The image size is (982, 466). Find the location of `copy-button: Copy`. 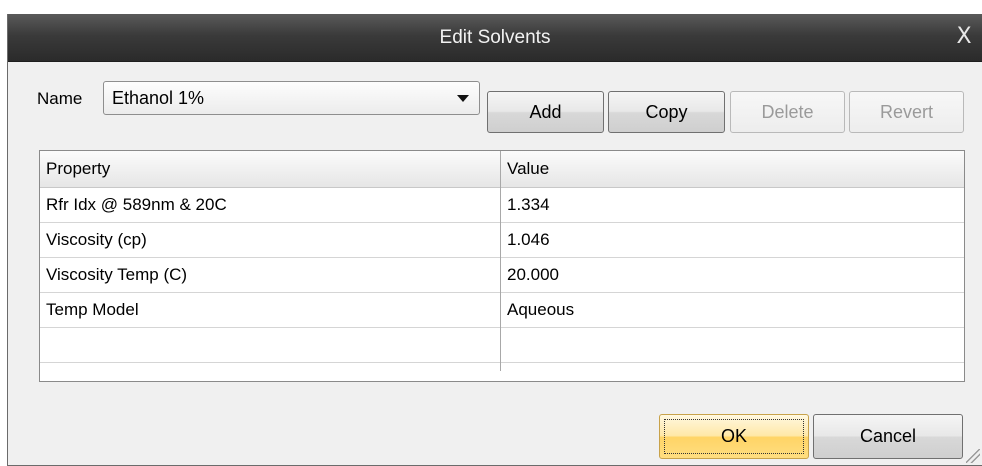

copy-button: Copy is located at coordinates (666, 112).